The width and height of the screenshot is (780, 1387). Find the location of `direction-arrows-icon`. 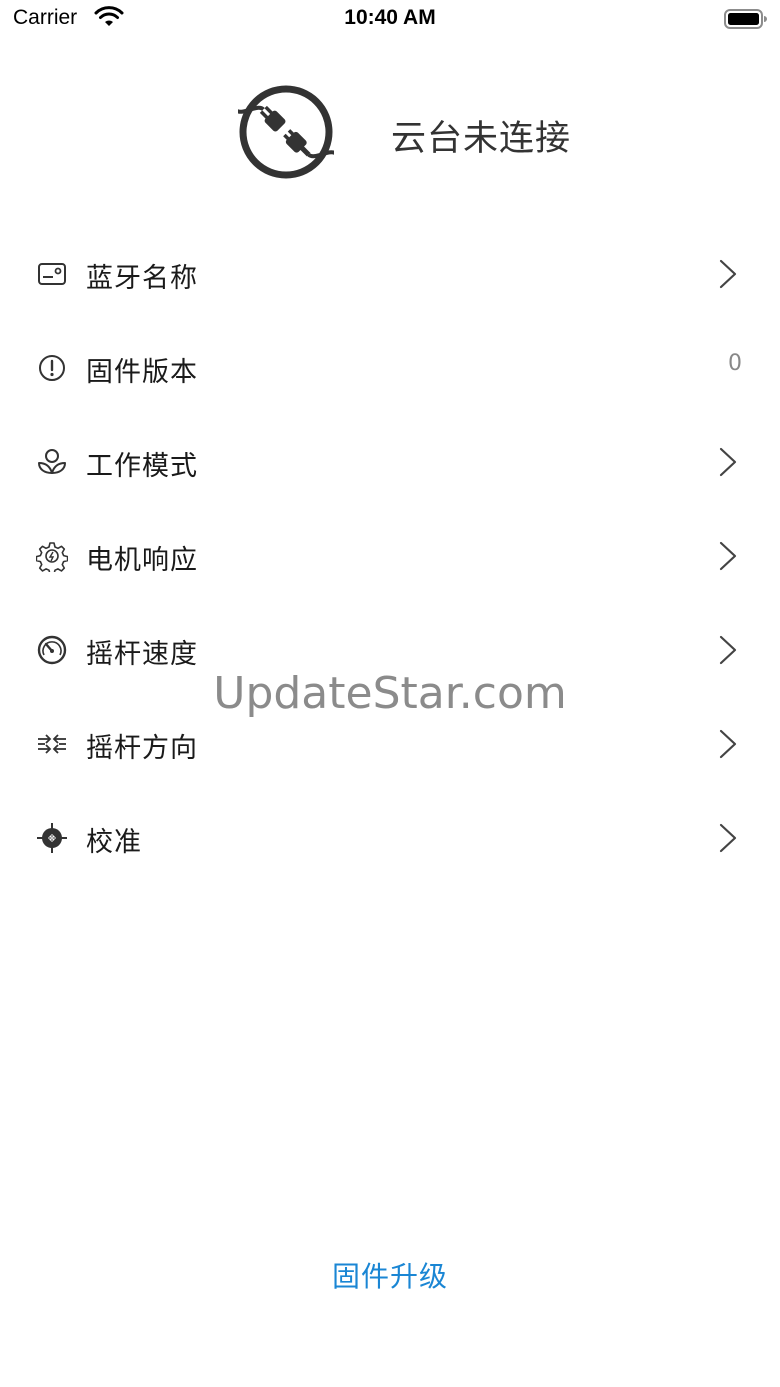

direction-arrows-icon is located at coordinates (52, 744).